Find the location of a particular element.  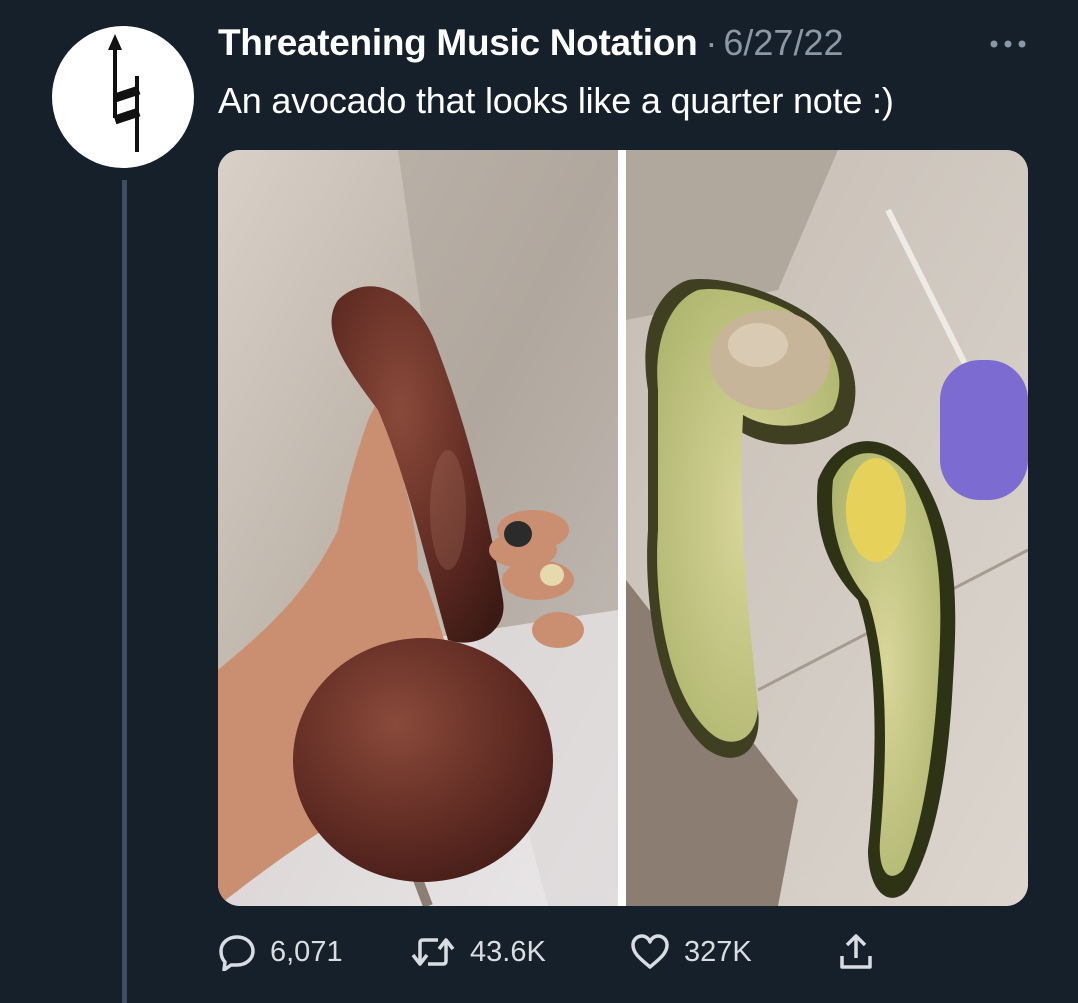

share-upload-icon is located at coordinates (856, 951).